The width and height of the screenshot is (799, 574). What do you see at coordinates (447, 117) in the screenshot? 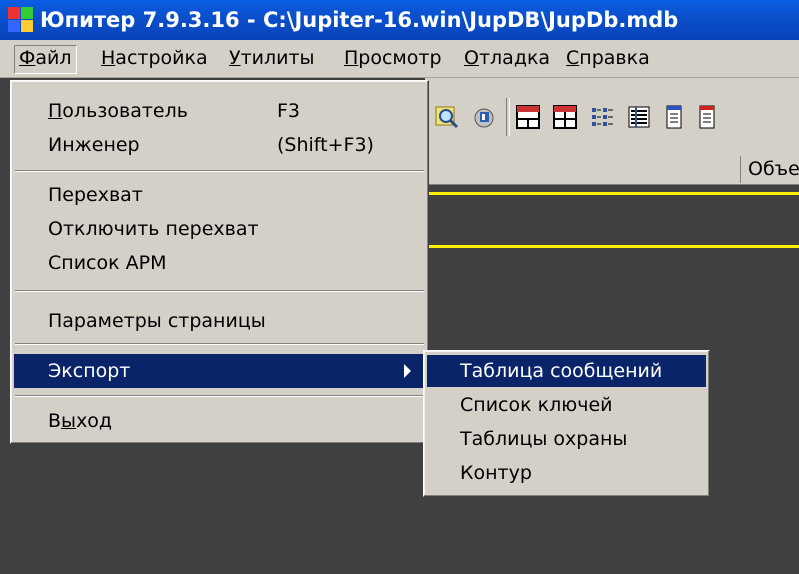
I see `find-icon` at bounding box center [447, 117].